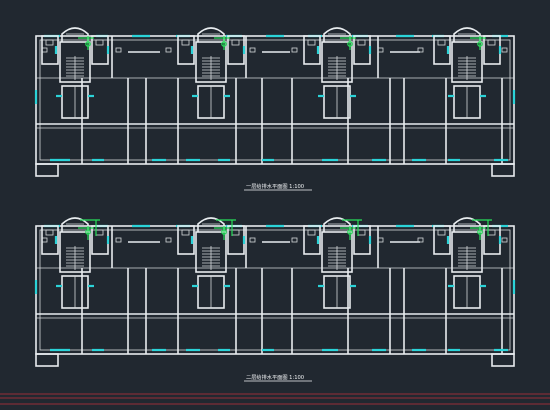 The width and height of the screenshot is (550, 410). I want to click on upper-plan-title: 一层给排水平面图 1:100, so click(275, 186).